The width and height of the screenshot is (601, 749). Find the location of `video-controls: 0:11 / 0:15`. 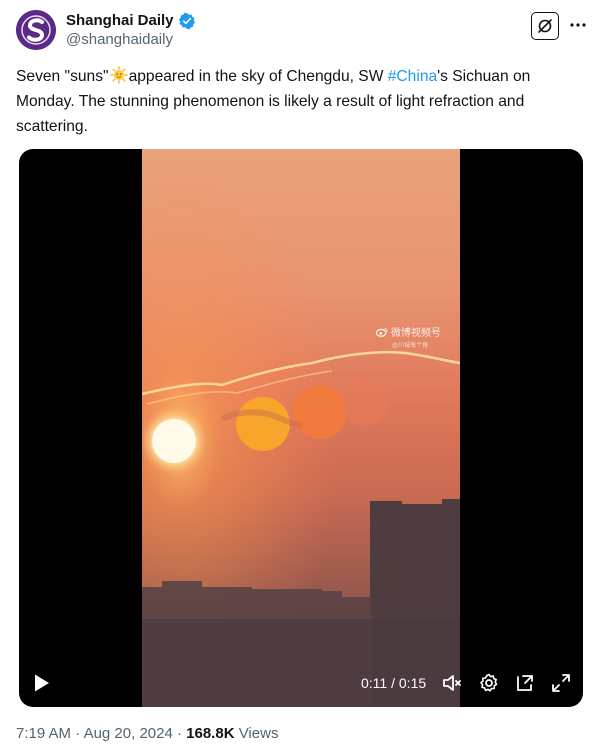

video-controls: 0:11 / 0:15 is located at coordinates (301, 677).